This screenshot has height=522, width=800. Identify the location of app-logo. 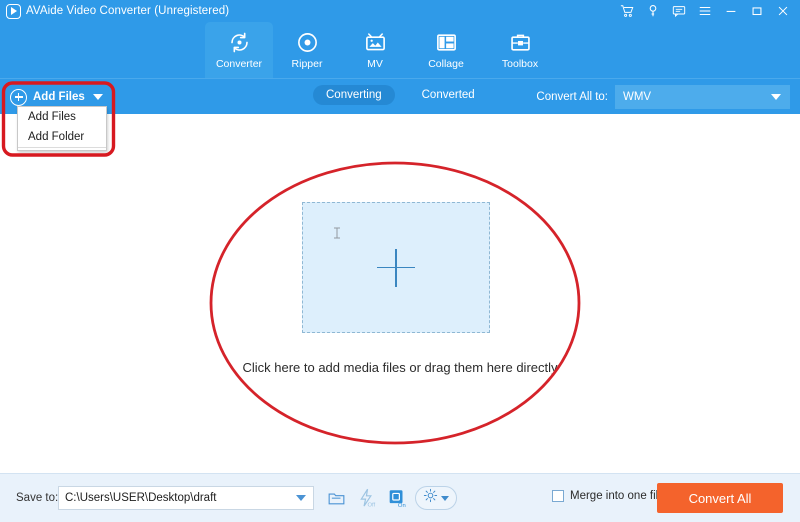
(13, 11).